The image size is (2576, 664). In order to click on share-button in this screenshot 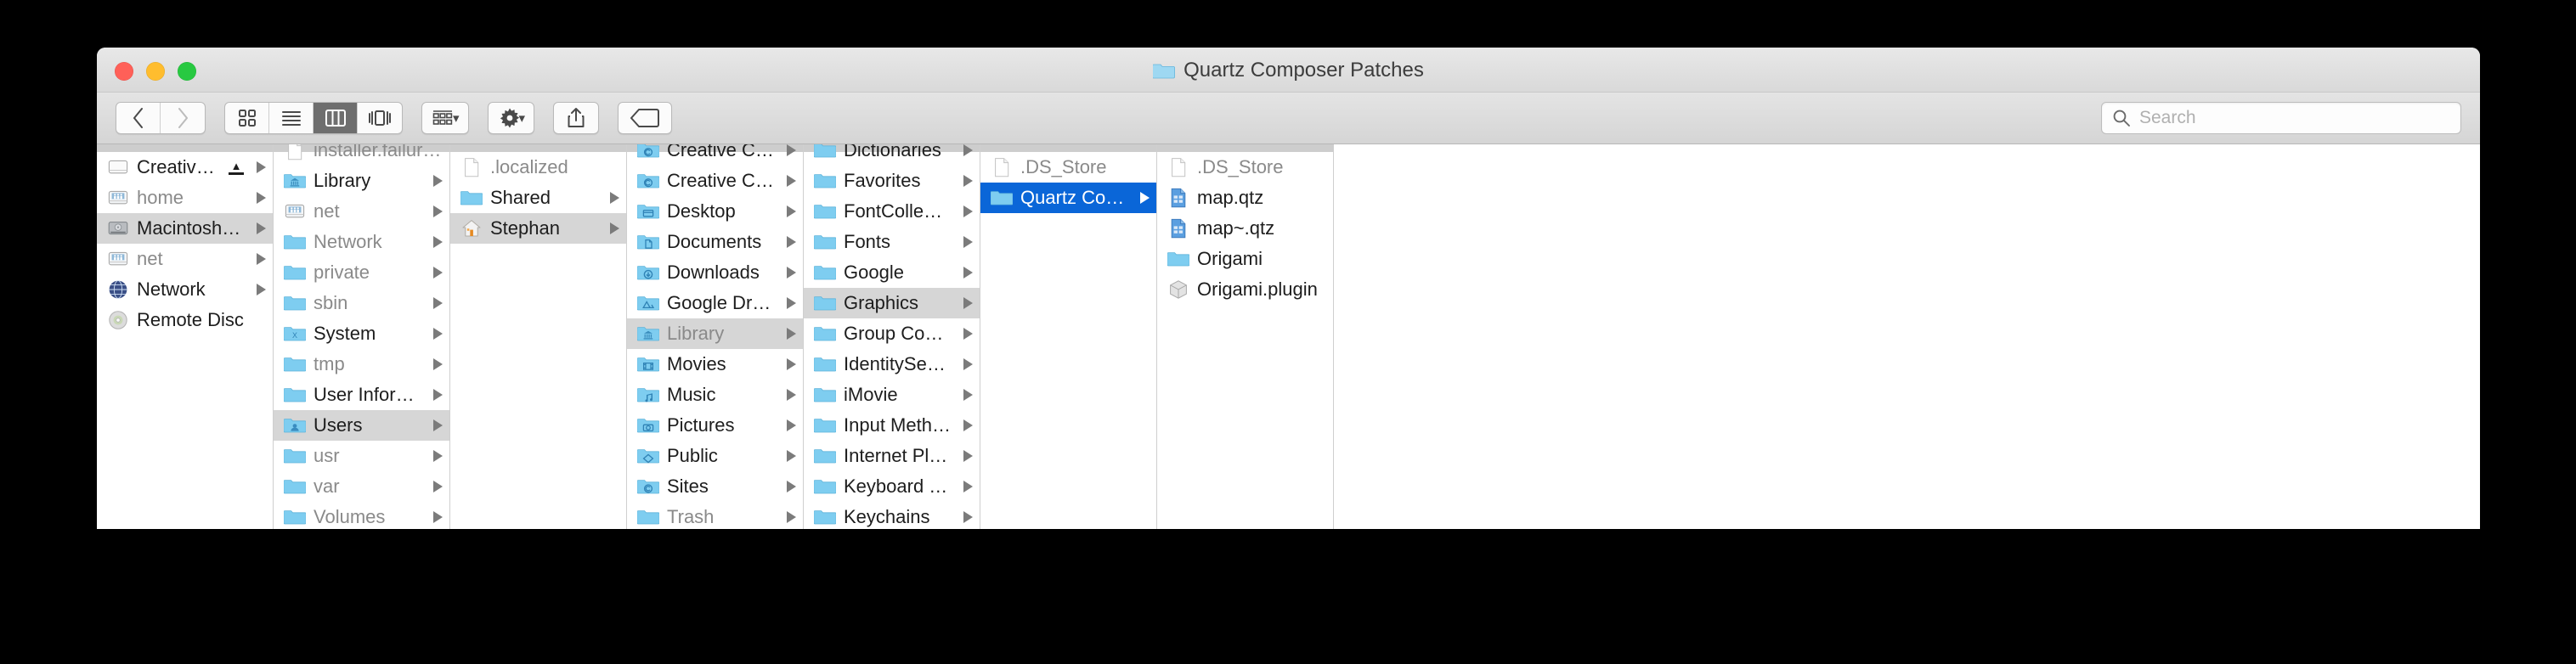, I will do `click(576, 118)`.